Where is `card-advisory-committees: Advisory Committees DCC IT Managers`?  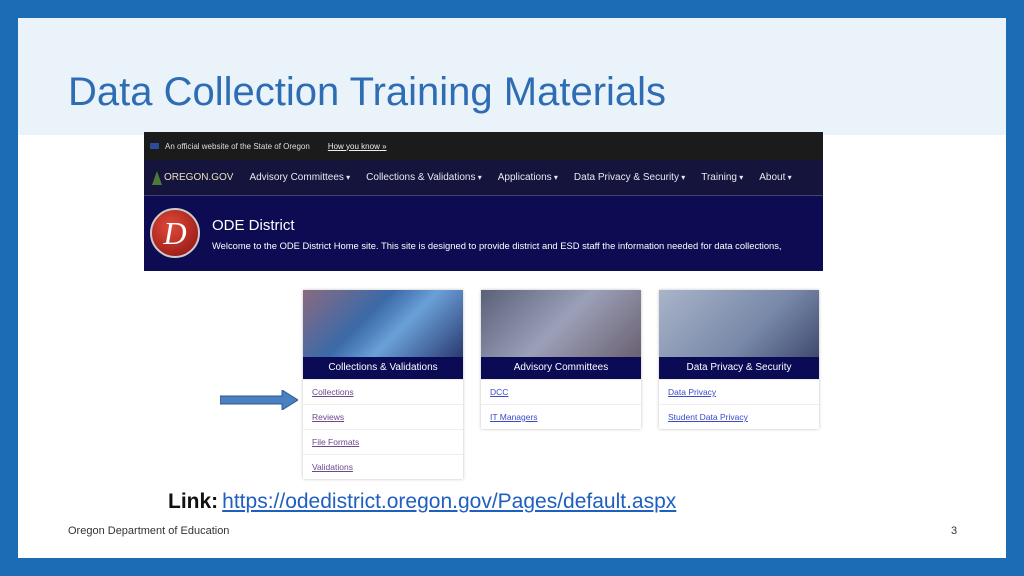 card-advisory-committees: Advisory Committees DCC IT Managers is located at coordinates (561, 359).